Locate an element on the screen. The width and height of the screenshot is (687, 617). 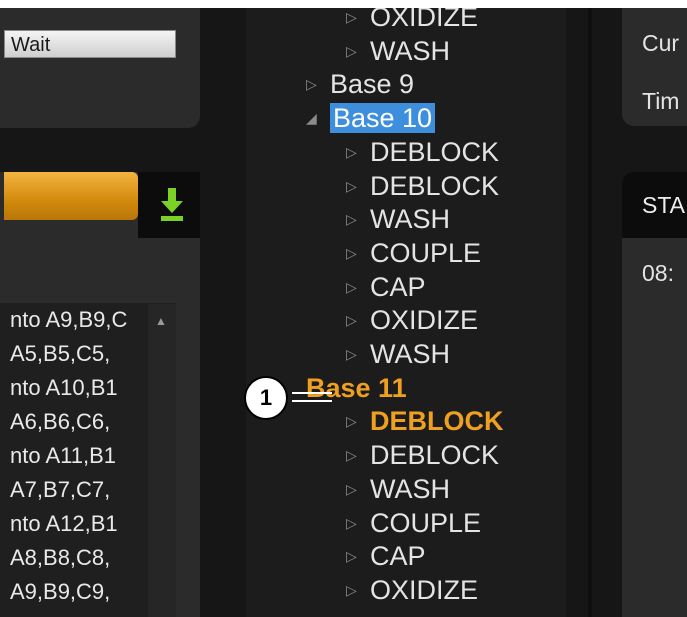
time-label: Tim is located at coordinates (661, 101).